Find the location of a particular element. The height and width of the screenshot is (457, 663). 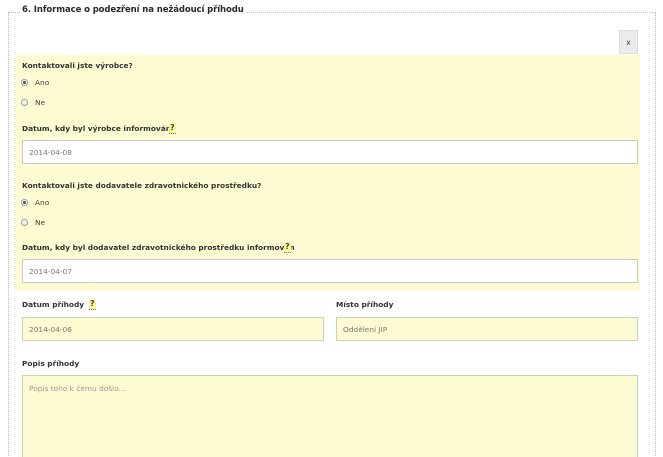

incident-description-label: Popis příhody is located at coordinates (51, 363).